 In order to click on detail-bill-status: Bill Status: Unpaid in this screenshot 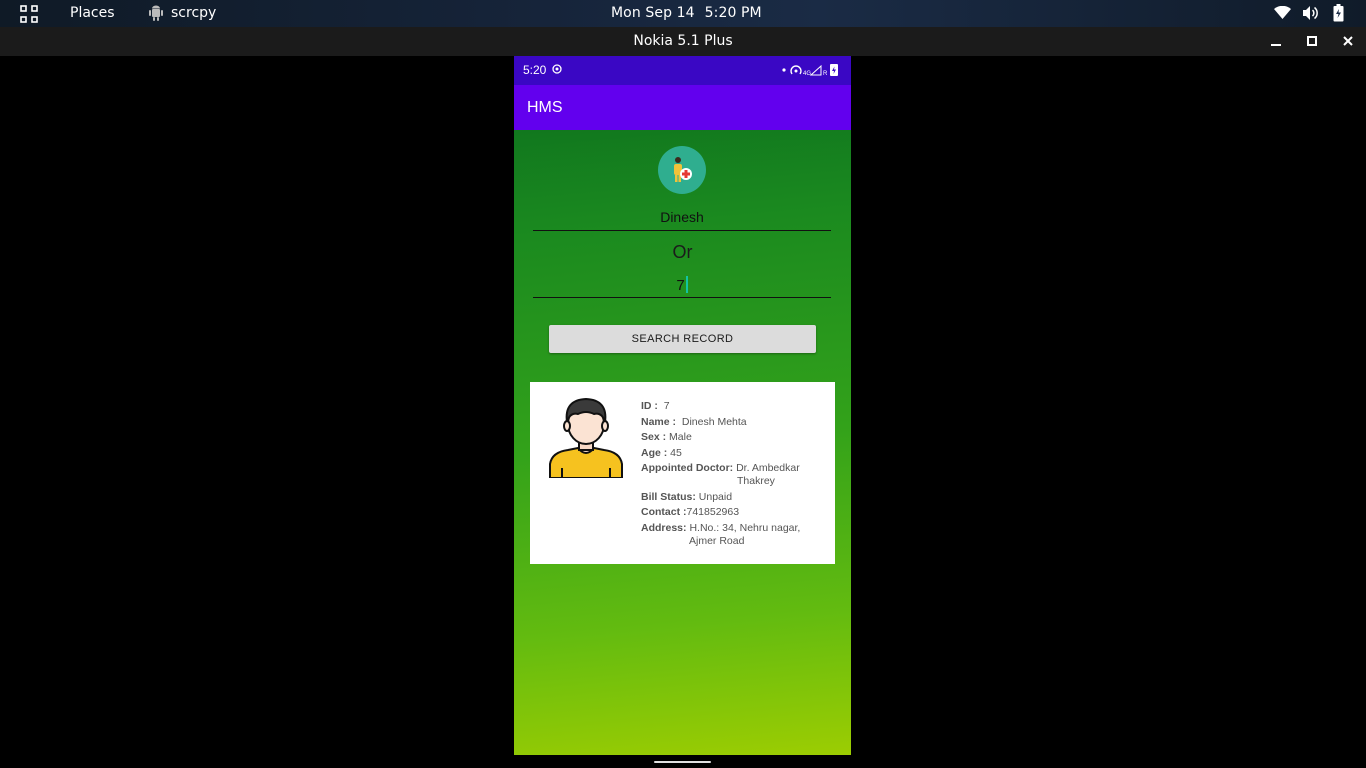, I will do `click(687, 496)`.